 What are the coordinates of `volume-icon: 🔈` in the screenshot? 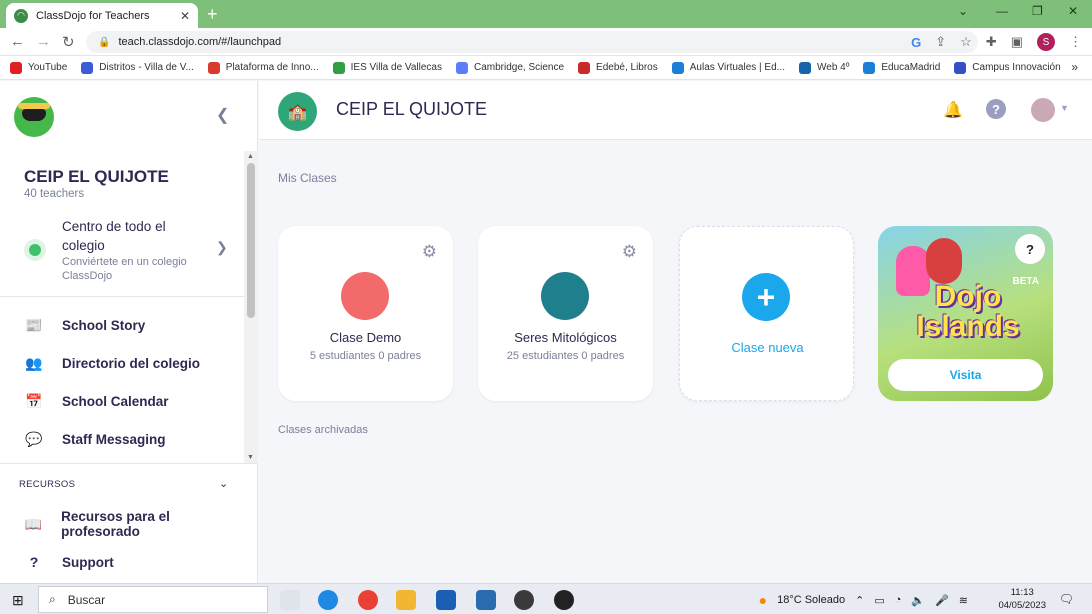 It's located at (918, 600).